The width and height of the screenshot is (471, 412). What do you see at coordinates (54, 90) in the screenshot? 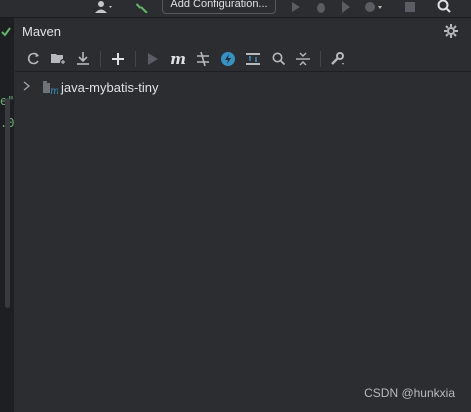
I see `svg-text: m` at bounding box center [54, 90].